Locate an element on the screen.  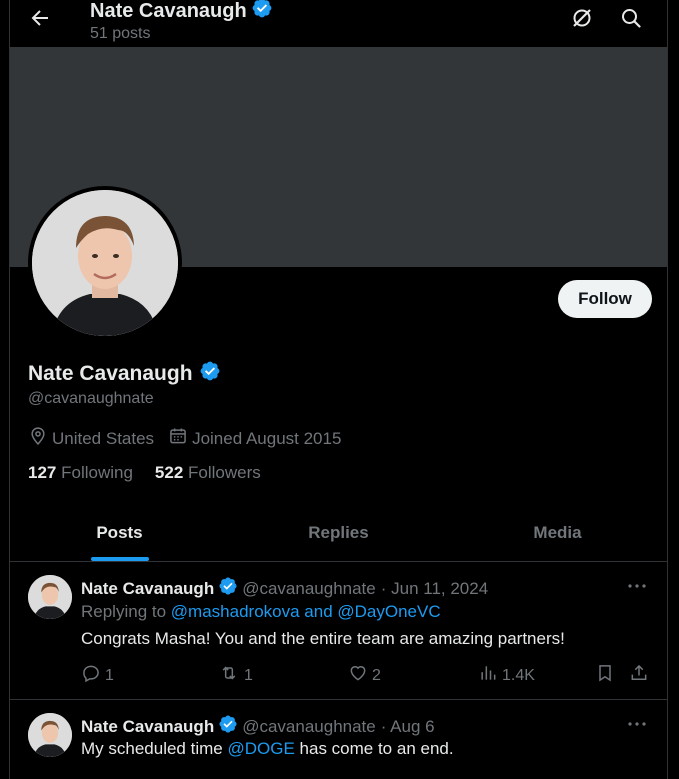
tweet-date: · Jun 11, 2024 is located at coordinates (434, 589).